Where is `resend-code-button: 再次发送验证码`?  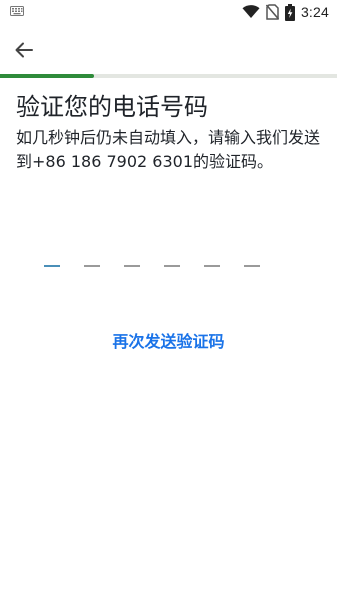
resend-code-button: 再次发送验证码 is located at coordinates (168, 342).